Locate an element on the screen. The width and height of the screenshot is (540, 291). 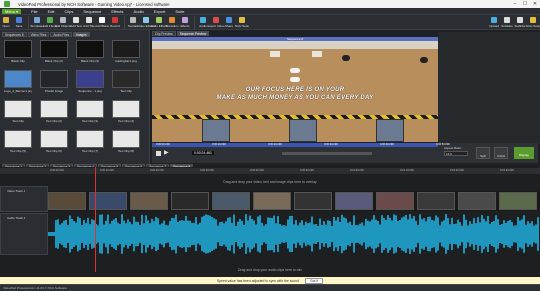
clip-label: Text Clip is located at coordinates (18, 121).